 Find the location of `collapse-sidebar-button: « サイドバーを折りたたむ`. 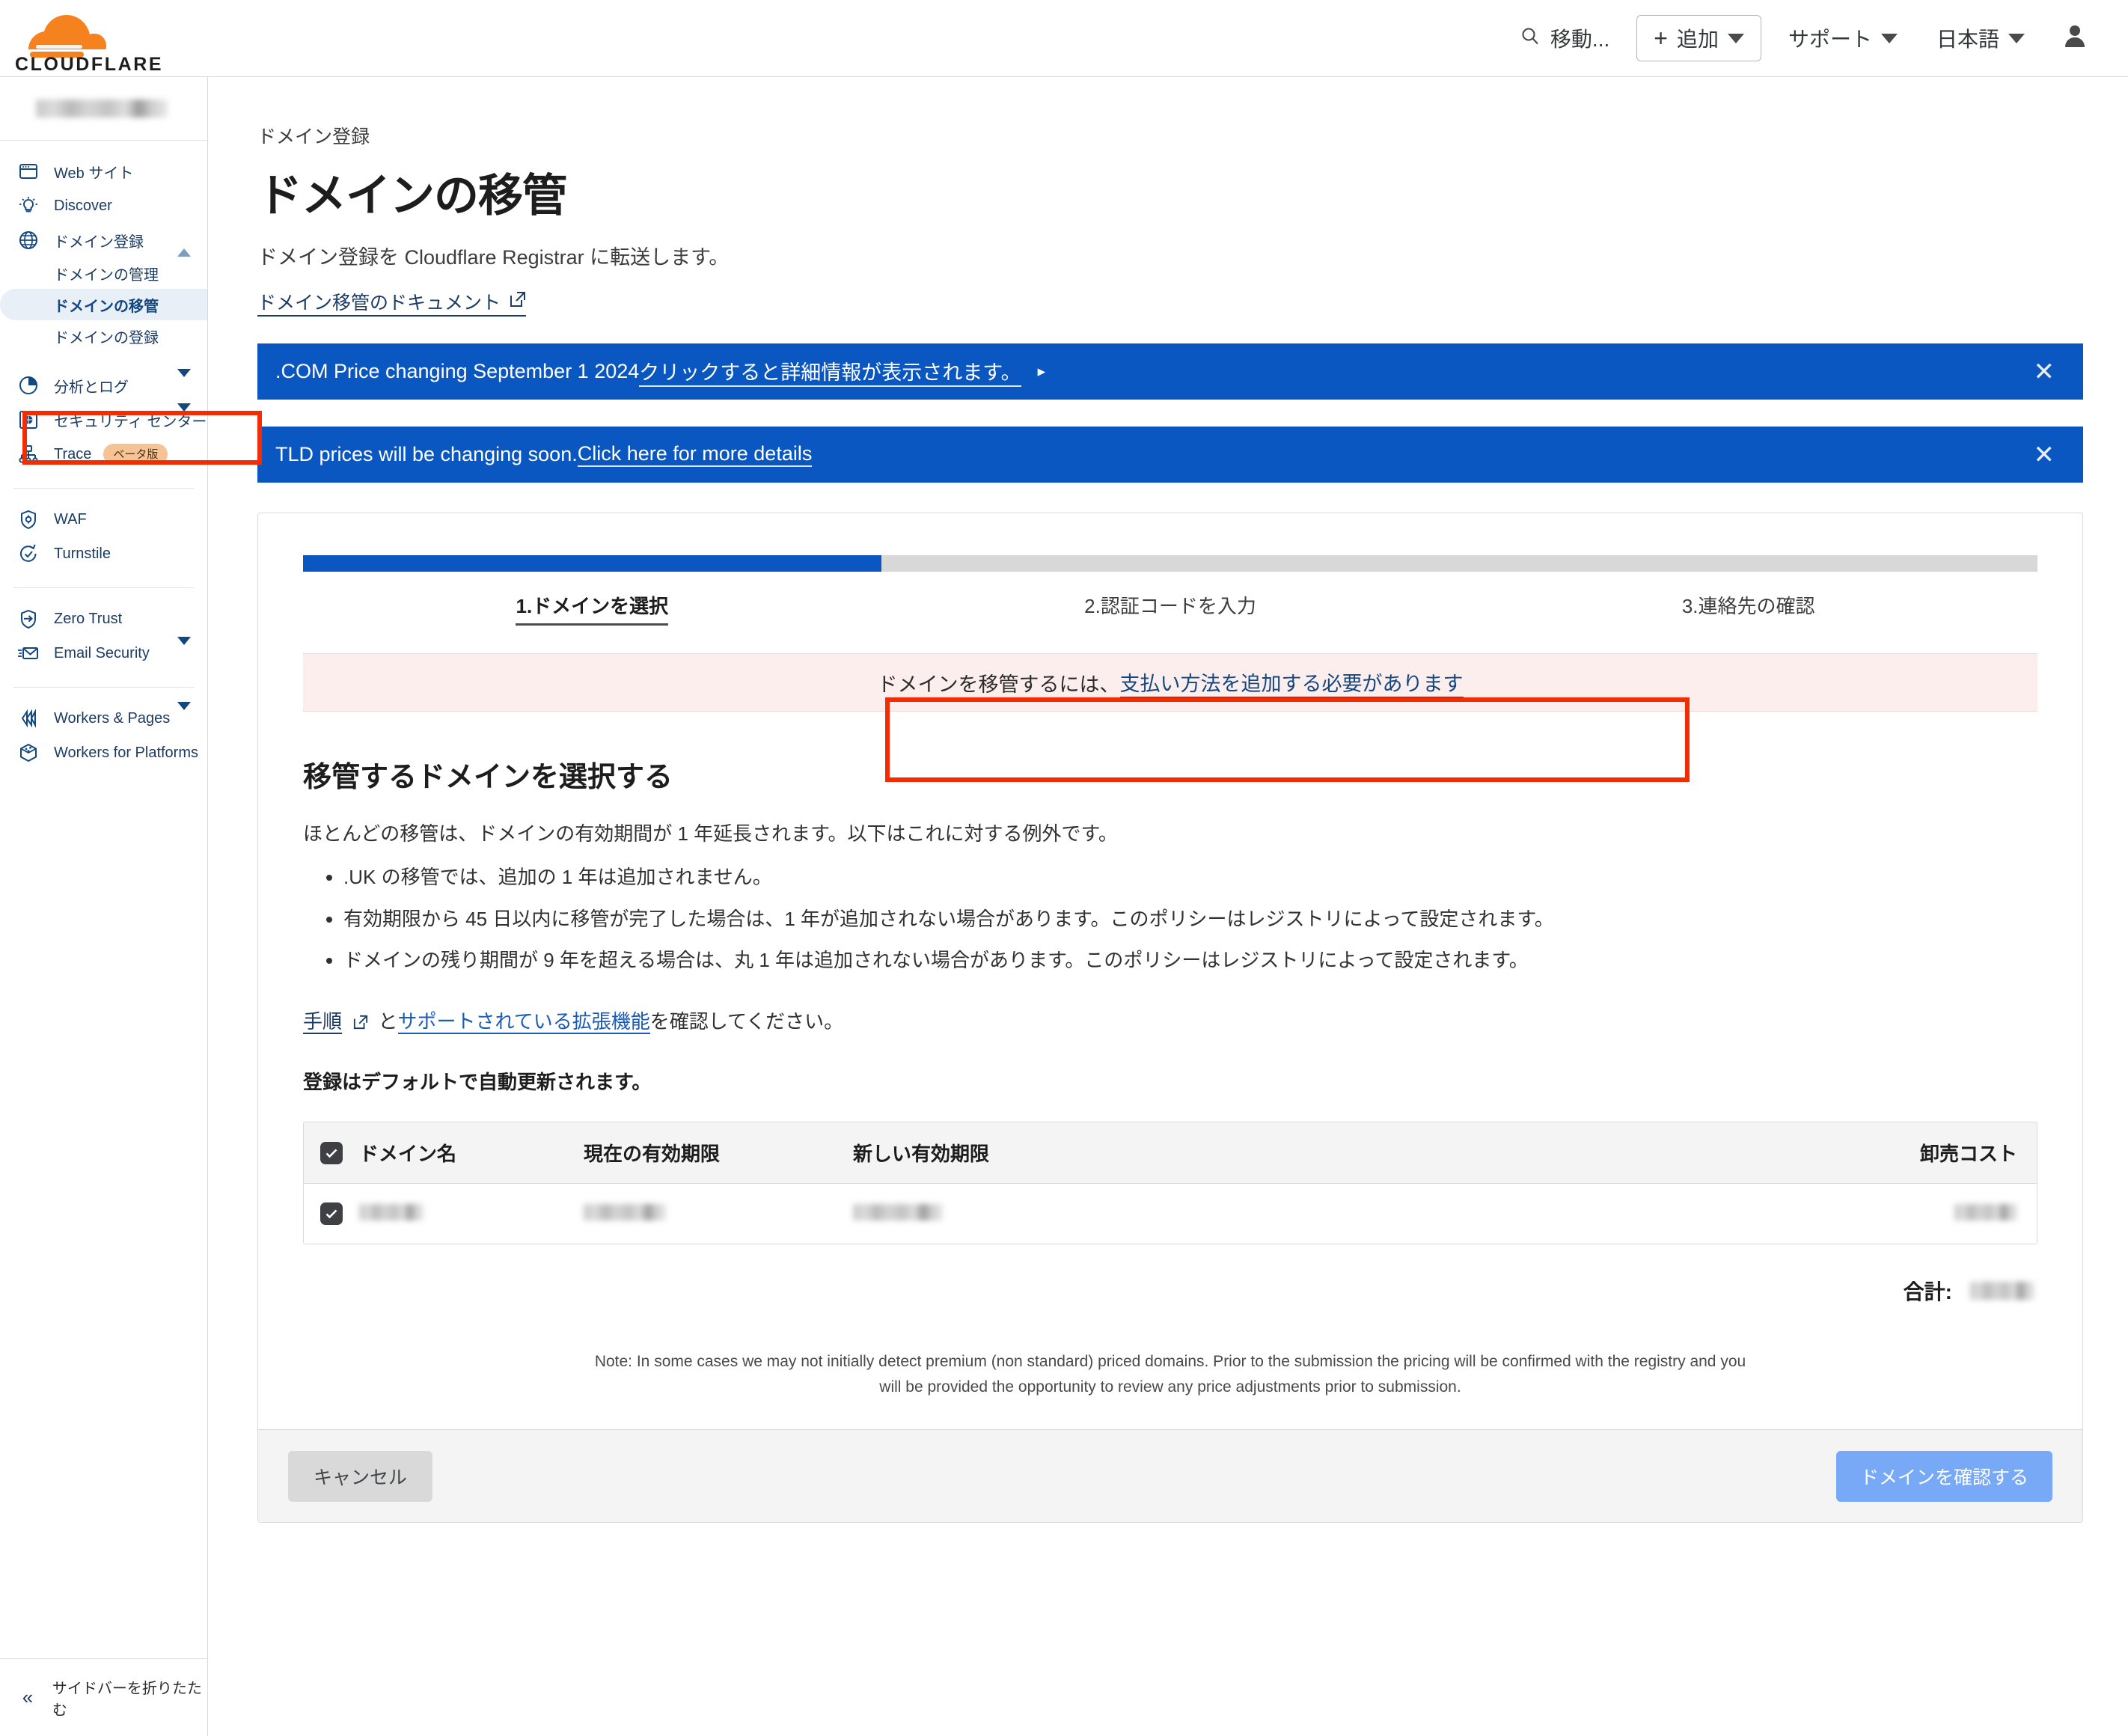

collapse-sidebar-button: « サイドバーを折りたたむ is located at coordinates (104, 1697).